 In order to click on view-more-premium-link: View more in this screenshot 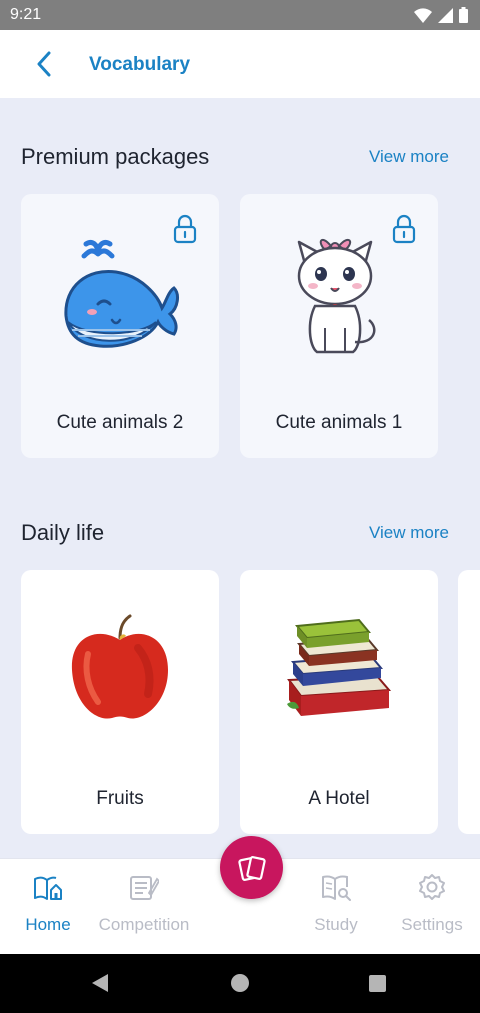, I will do `click(409, 157)`.